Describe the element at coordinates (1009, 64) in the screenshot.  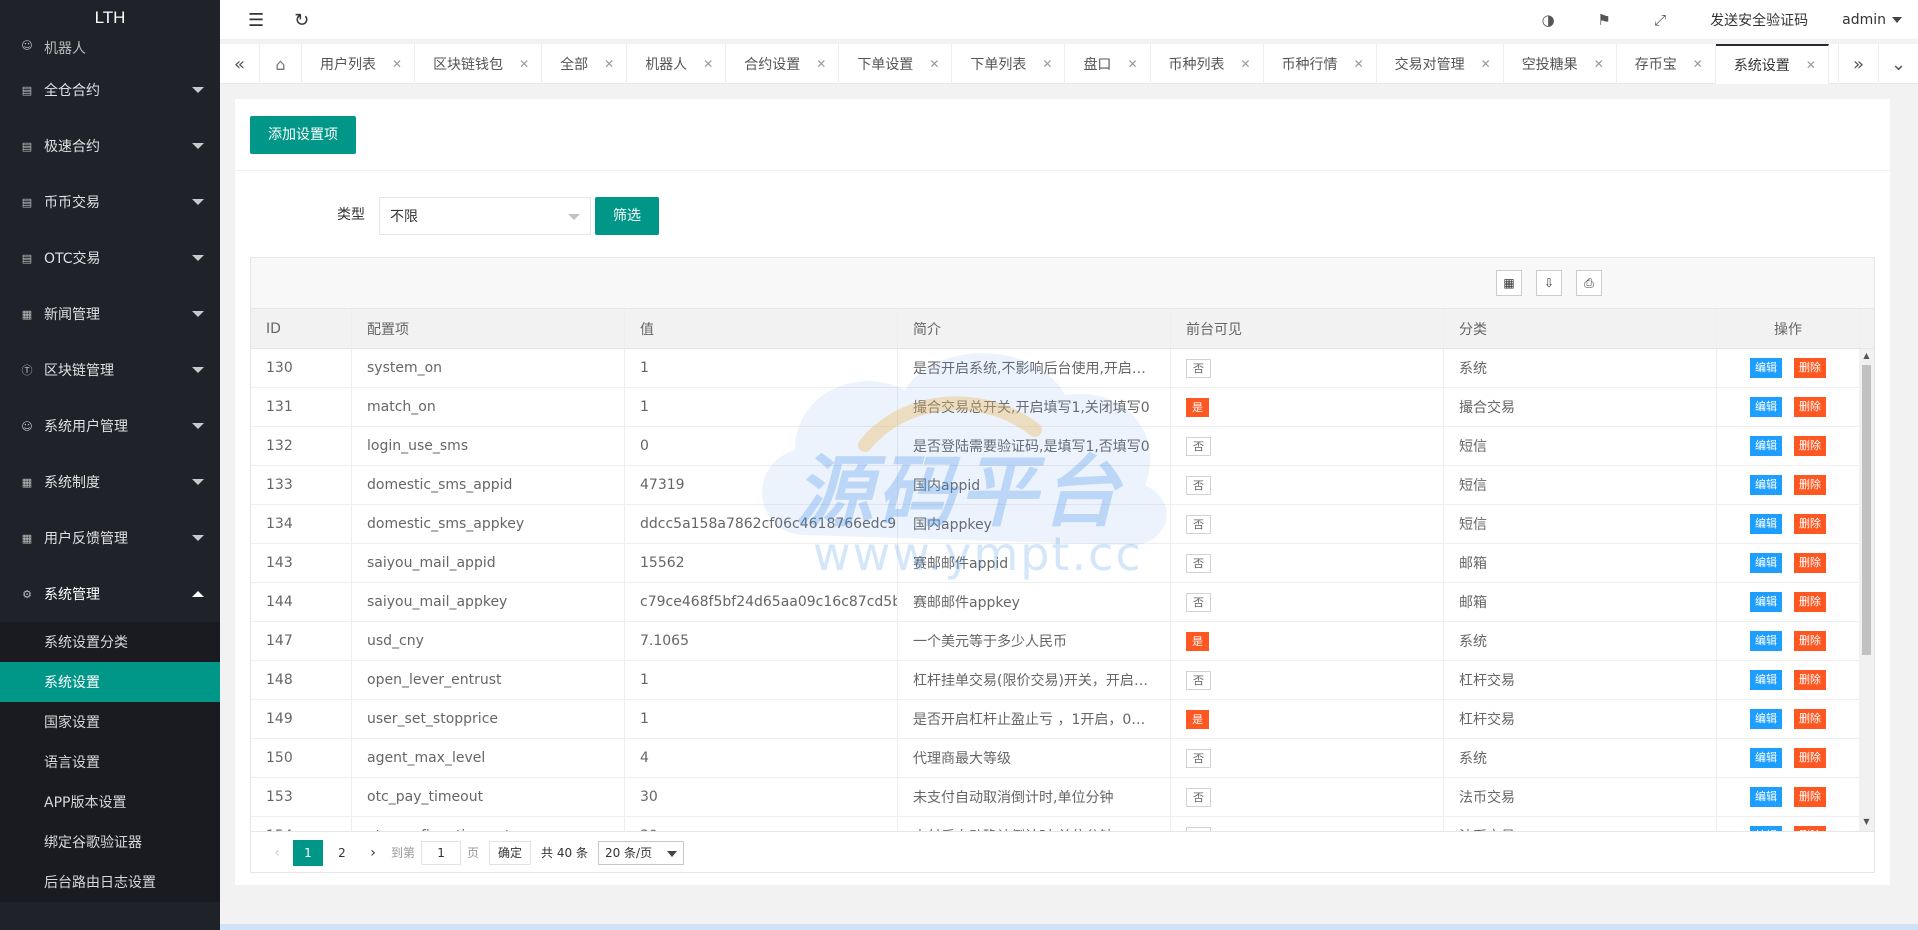
I see `tab-6: 下单列表 ✕` at that location.